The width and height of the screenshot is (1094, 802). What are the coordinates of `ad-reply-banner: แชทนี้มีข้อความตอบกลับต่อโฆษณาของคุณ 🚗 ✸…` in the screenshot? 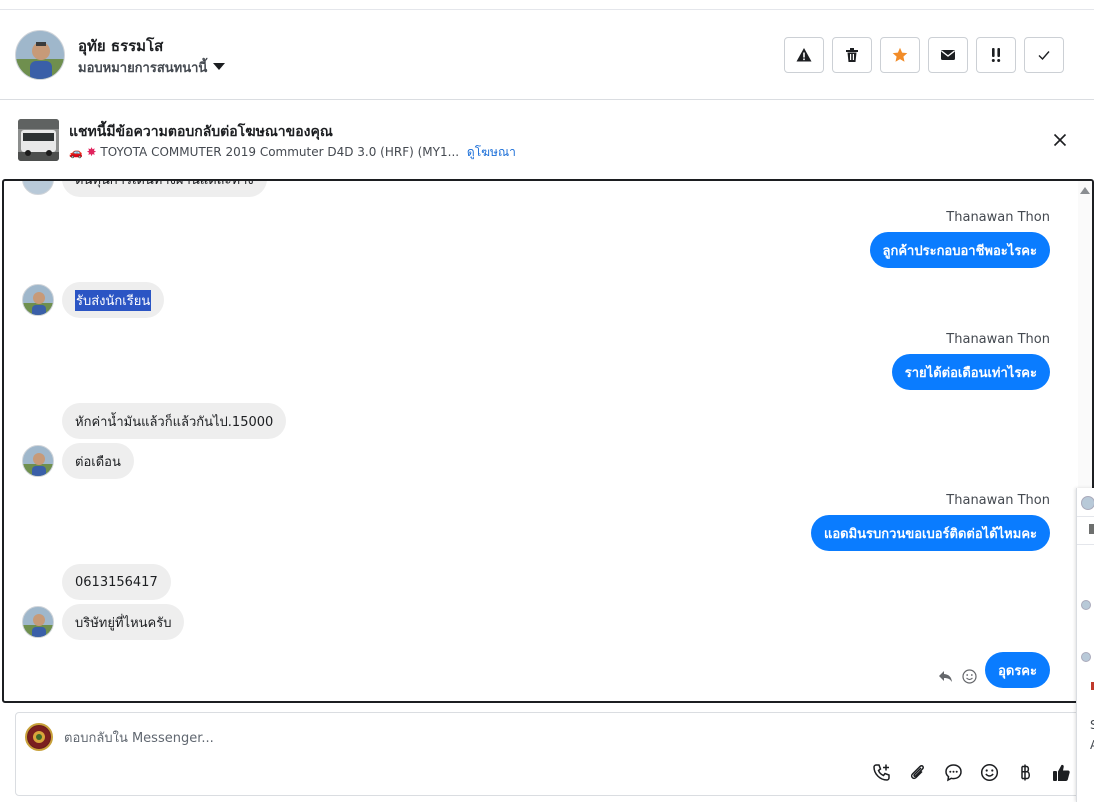 It's located at (547, 140).